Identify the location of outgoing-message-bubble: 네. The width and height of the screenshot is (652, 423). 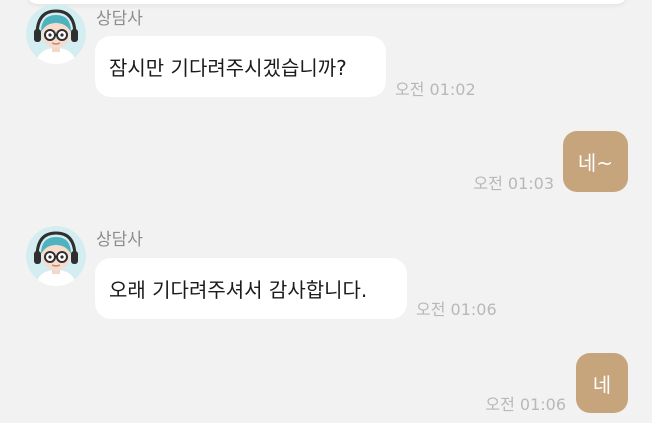
(602, 383).